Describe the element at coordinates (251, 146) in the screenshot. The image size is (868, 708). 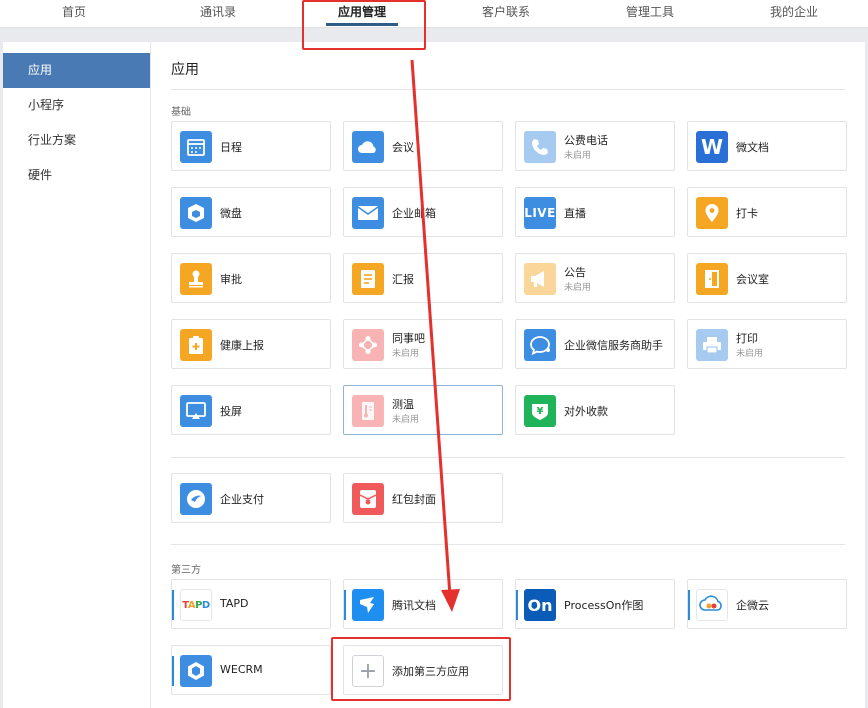
I see `app-card: 日程` at that location.